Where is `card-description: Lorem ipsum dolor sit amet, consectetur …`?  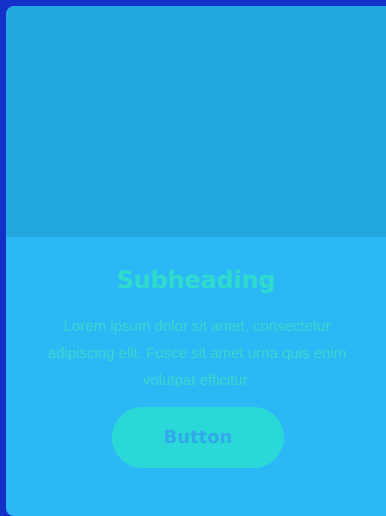
card-description: Lorem ipsum dolor sit amet, consectetur … is located at coordinates (197, 353).